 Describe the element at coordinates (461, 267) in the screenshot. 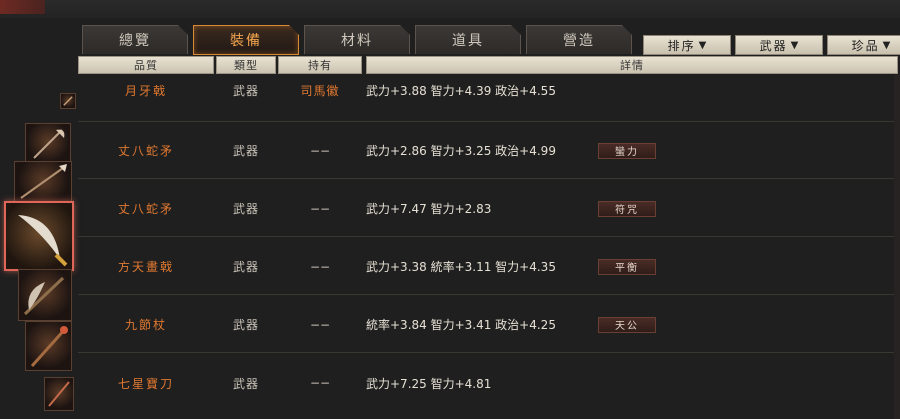

I see `item-detail: 武力+3.38 統率+3.11 智力+4.35` at that location.